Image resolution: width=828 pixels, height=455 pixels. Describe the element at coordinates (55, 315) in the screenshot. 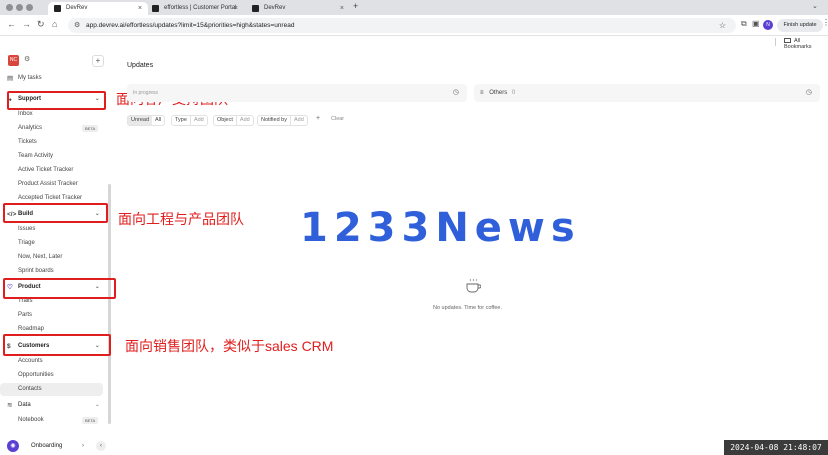

I see `sidebar-item-parts: Parts` at that location.